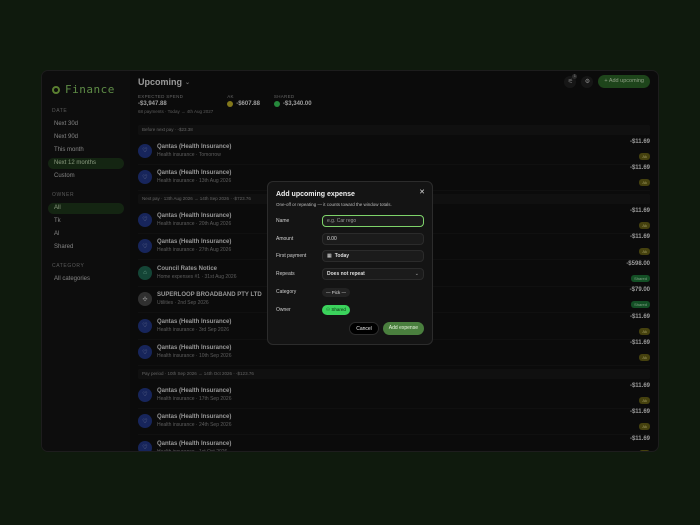  I want to click on repeats-label: Repeats, so click(285, 274).